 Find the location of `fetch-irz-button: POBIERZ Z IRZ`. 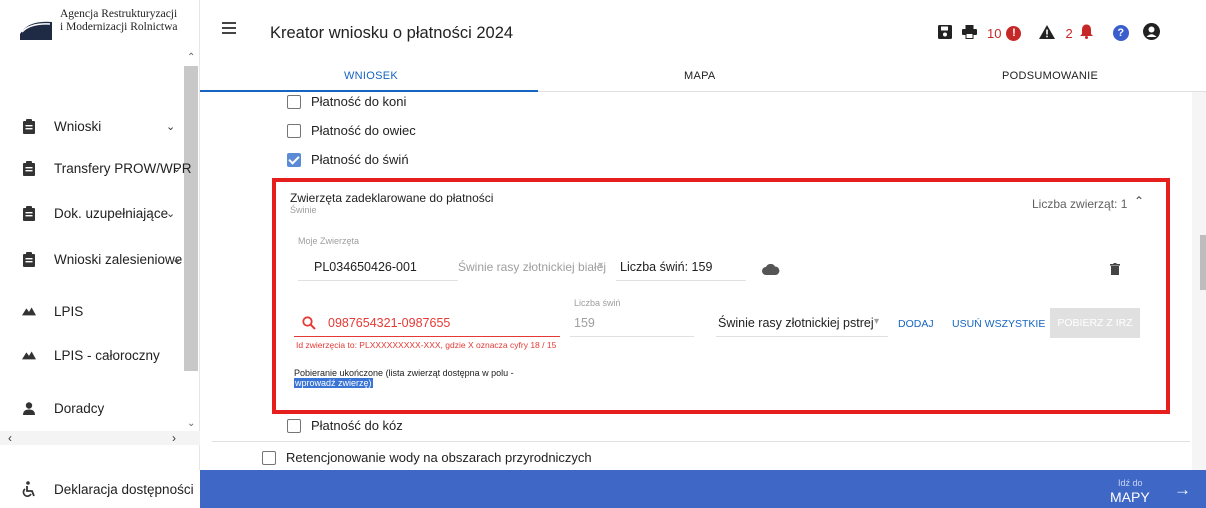

fetch-irz-button: POBIERZ Z IRZ is located at coordinates (1095, 323).